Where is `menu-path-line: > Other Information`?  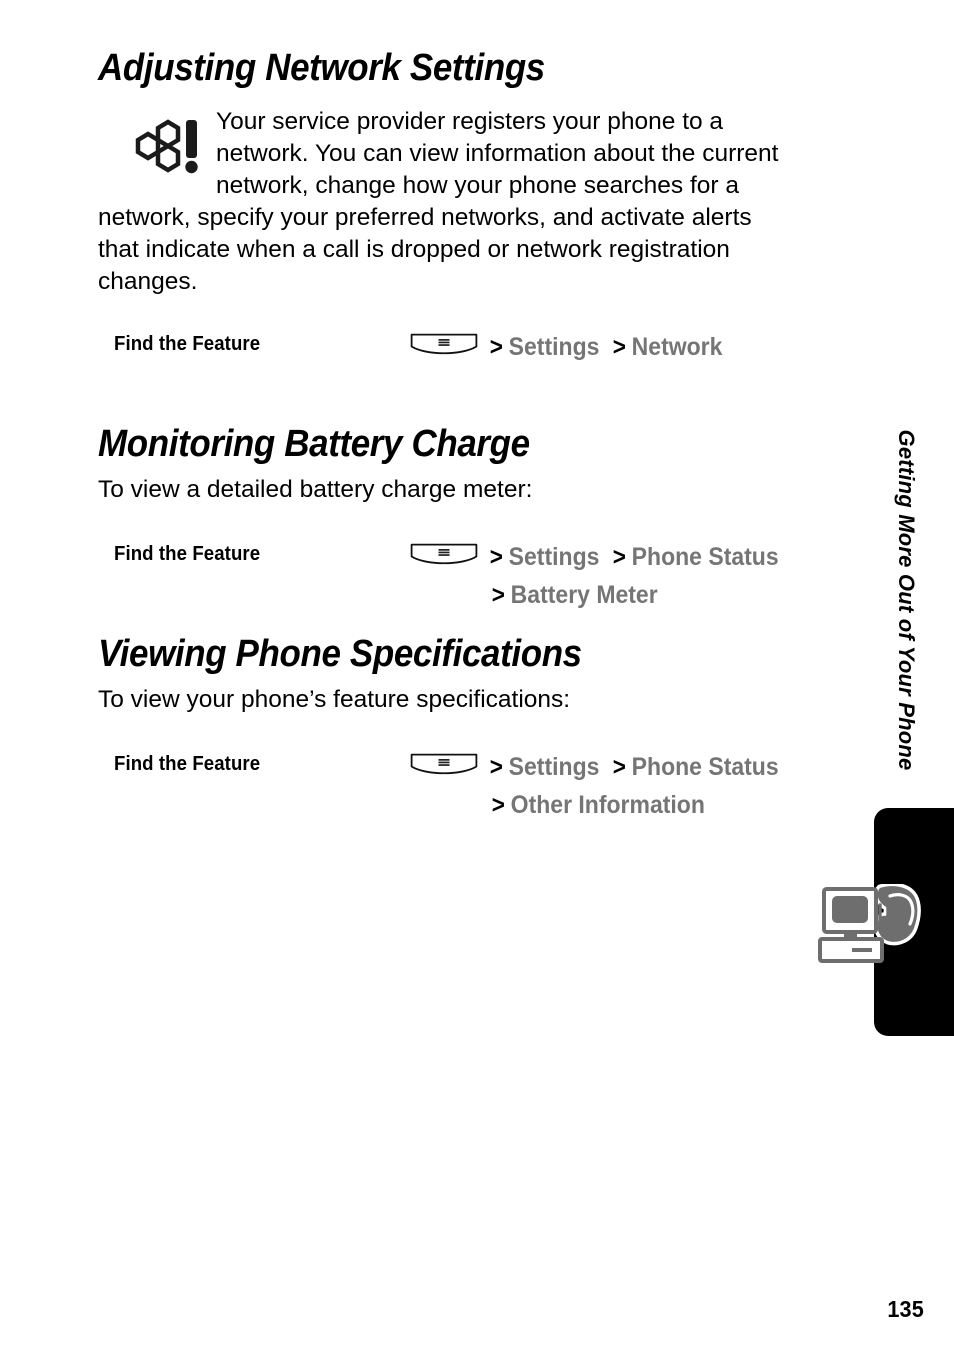 menu-path-line: > Other Information is located at coordinates (603, 805).